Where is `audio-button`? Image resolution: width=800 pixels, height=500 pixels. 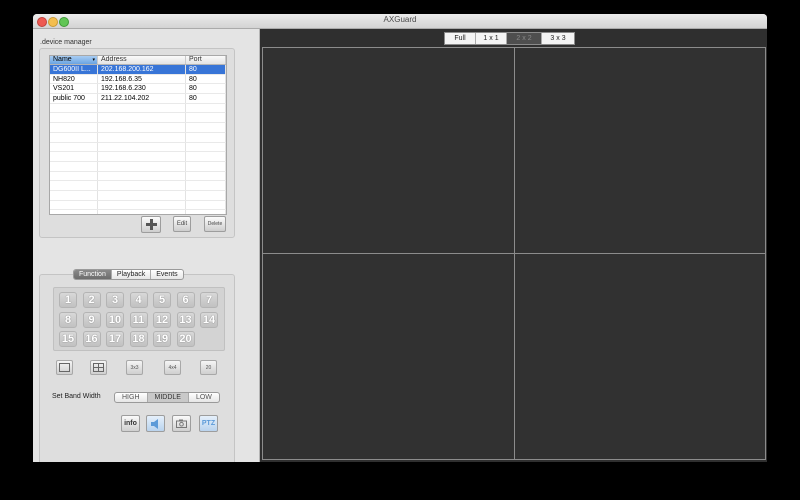 audio-button is located at coordinates (155, 423).